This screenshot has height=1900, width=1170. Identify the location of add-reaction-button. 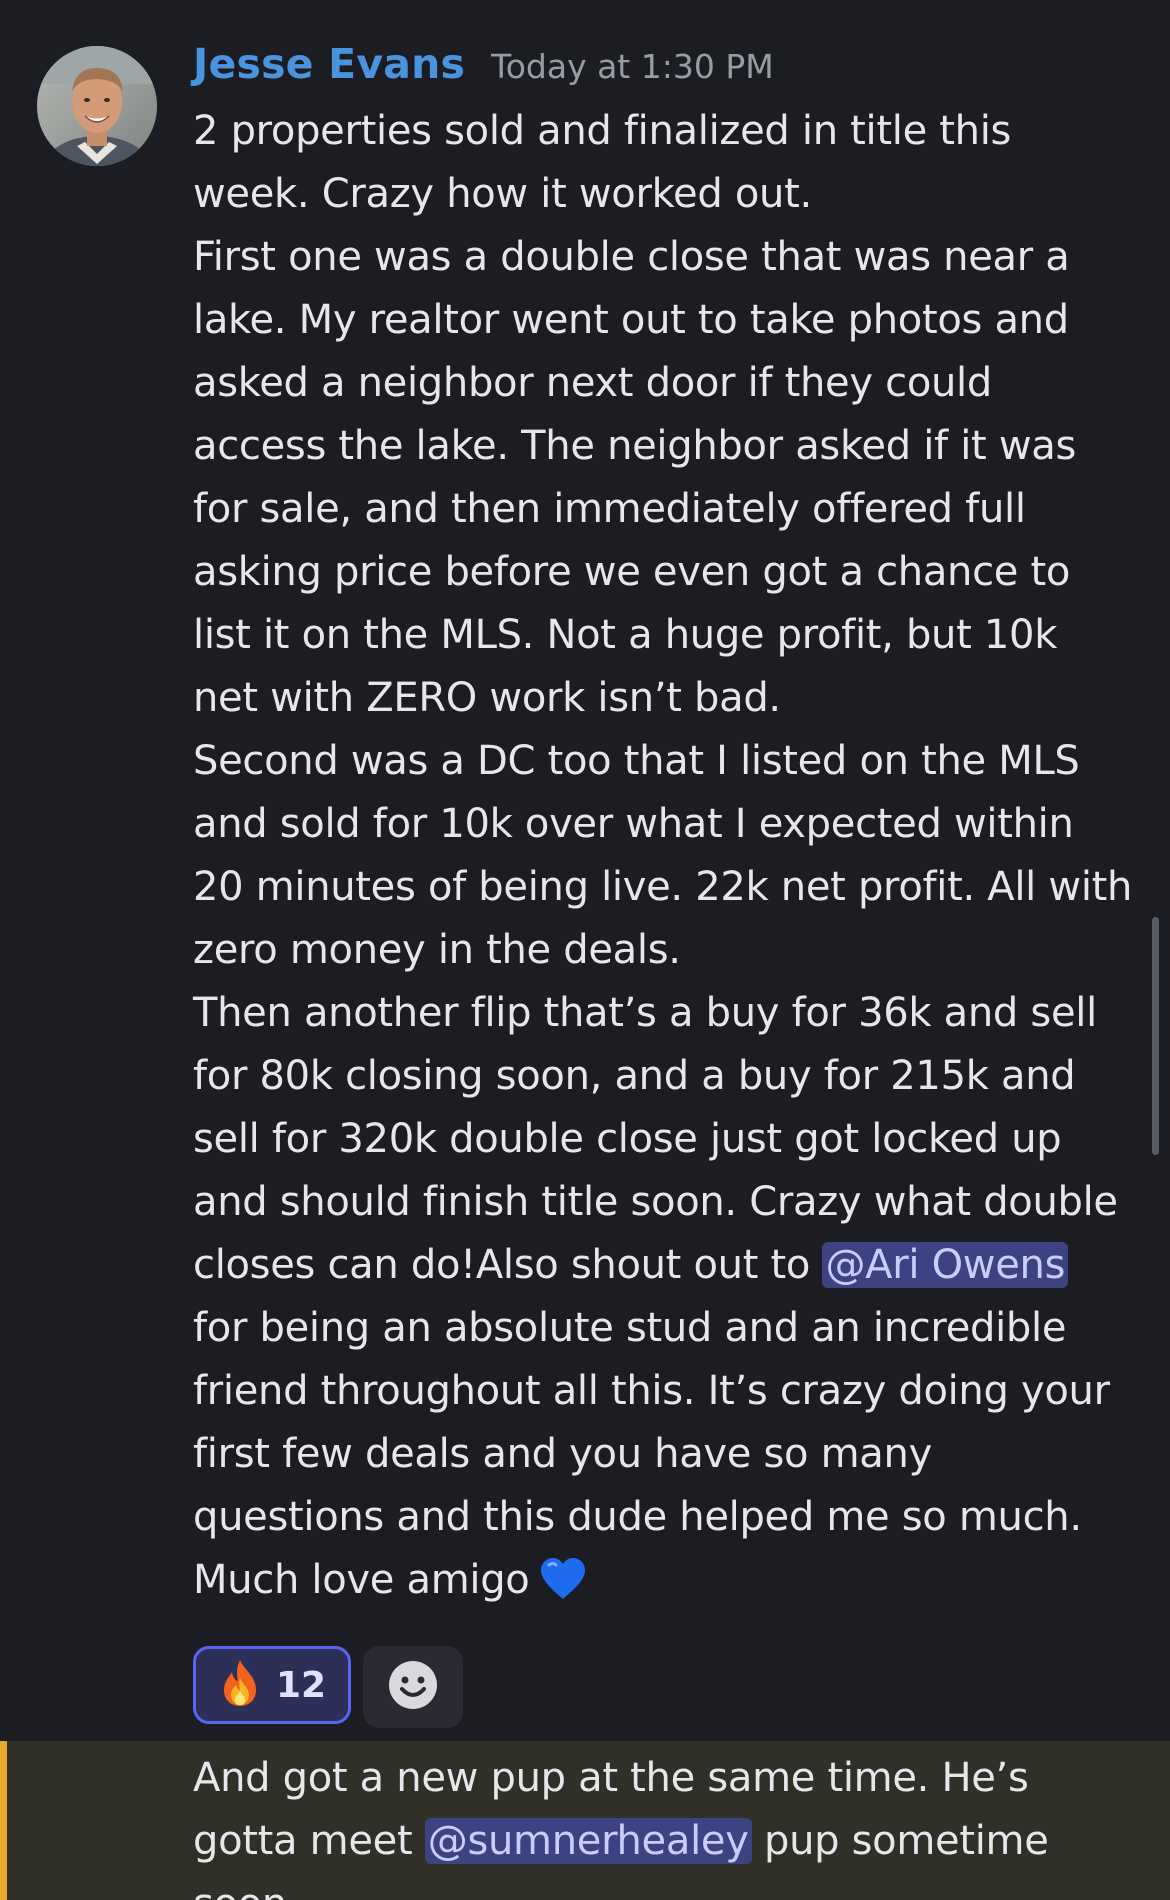
(413, 1687).